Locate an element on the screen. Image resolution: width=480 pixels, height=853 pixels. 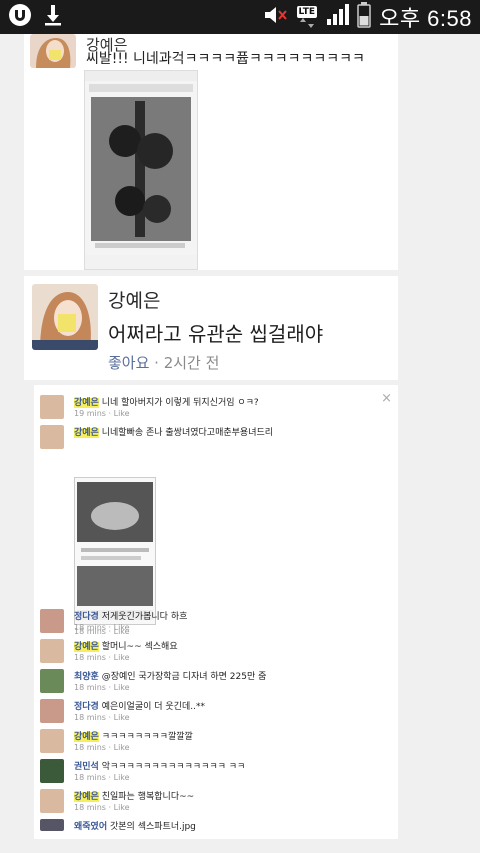
close-icon: × is located at coordinates (386, 398).